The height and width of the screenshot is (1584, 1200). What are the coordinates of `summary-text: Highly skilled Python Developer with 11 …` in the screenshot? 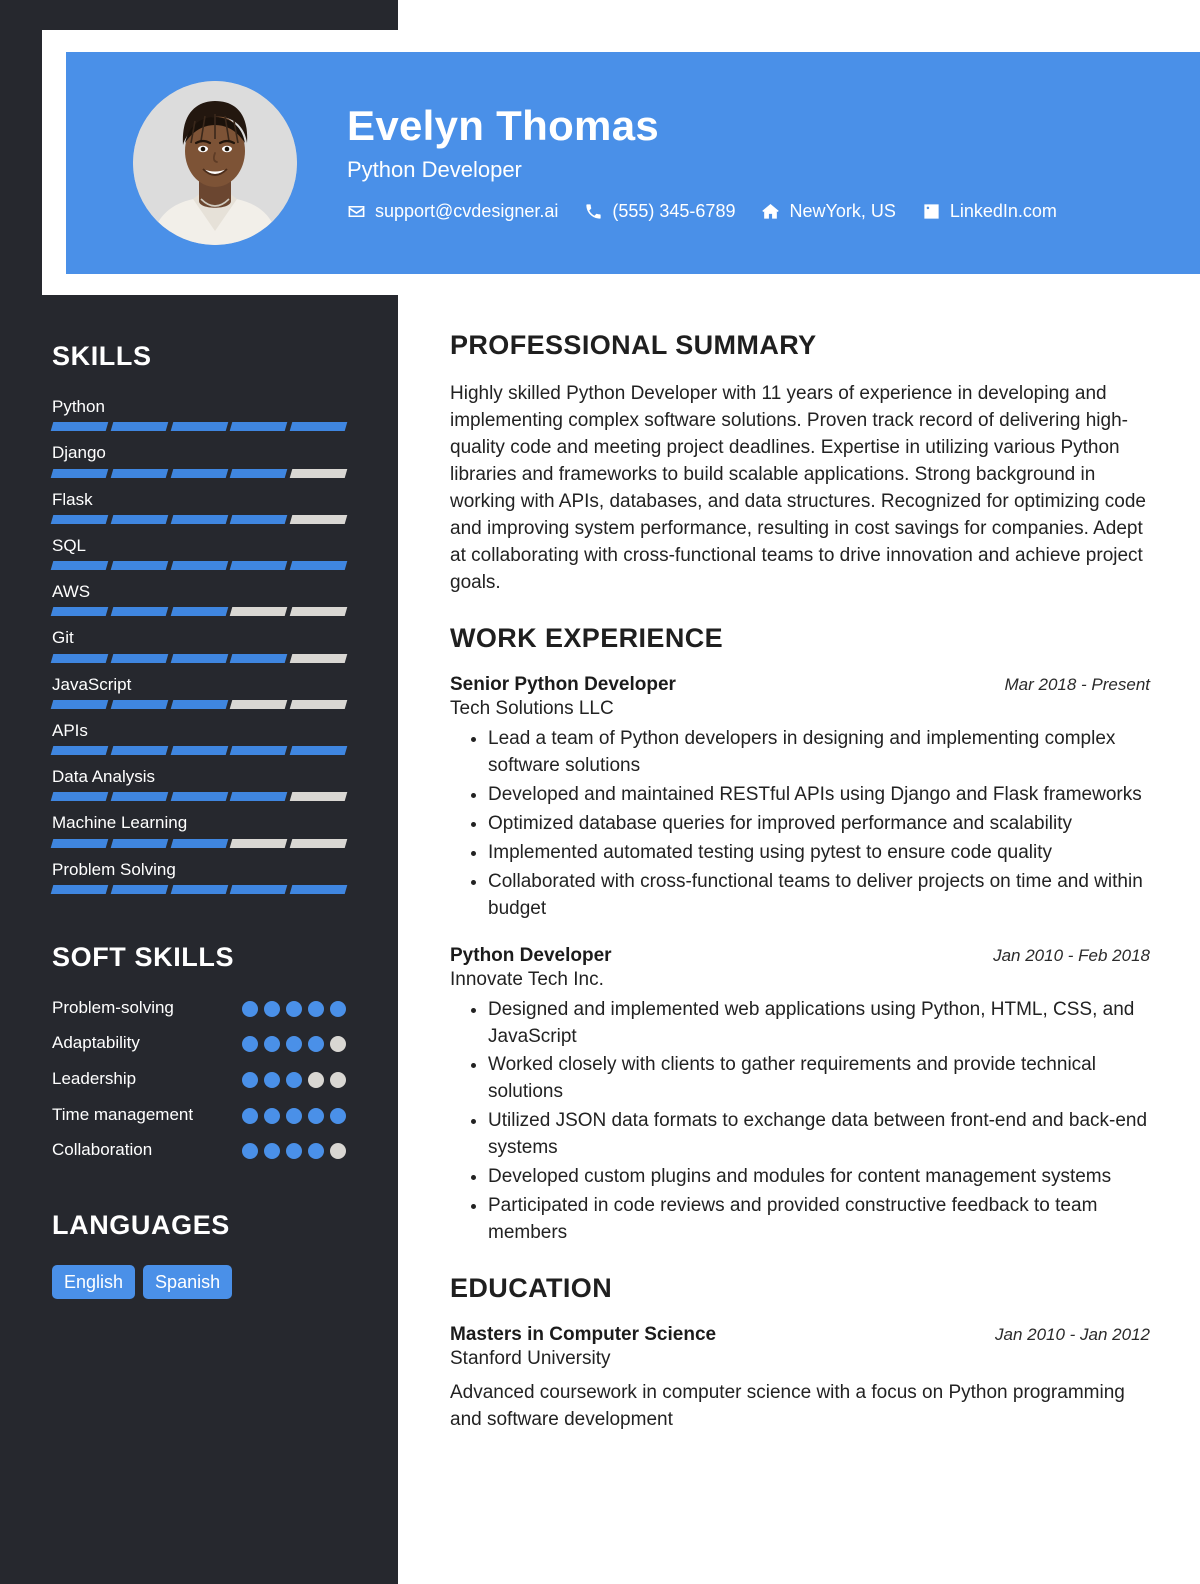 It's located at (798, 488).